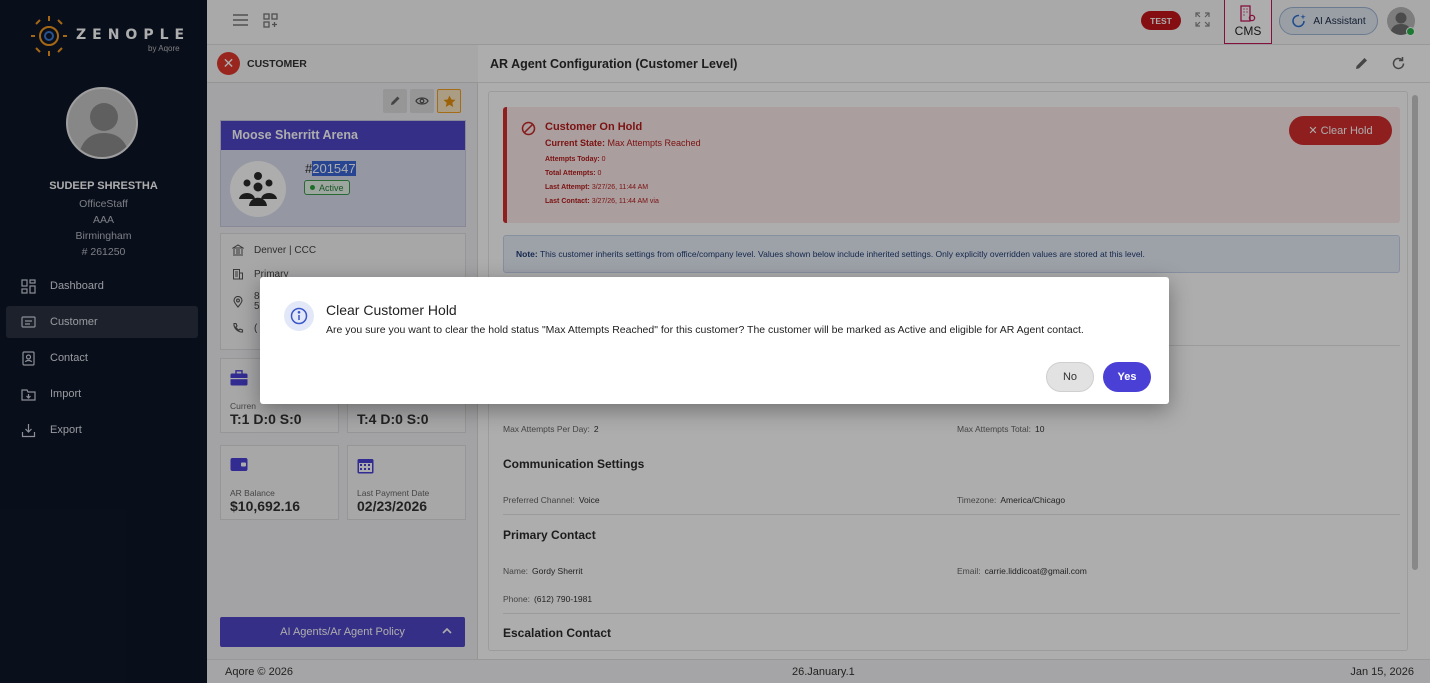  Describe the element at coordinates (1127, 377) in the screenshot. I see `yes-button: Yes` at that location.